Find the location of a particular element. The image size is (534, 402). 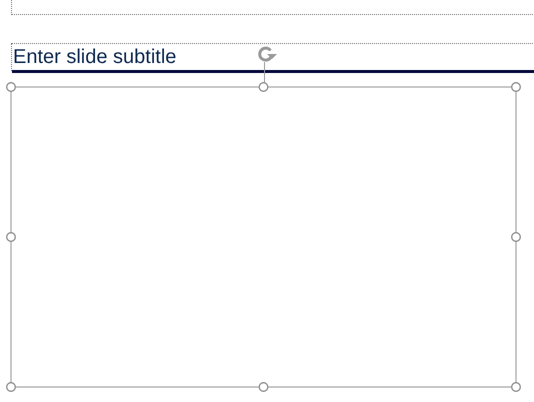

connector-line is located at coordinates (264, 73).